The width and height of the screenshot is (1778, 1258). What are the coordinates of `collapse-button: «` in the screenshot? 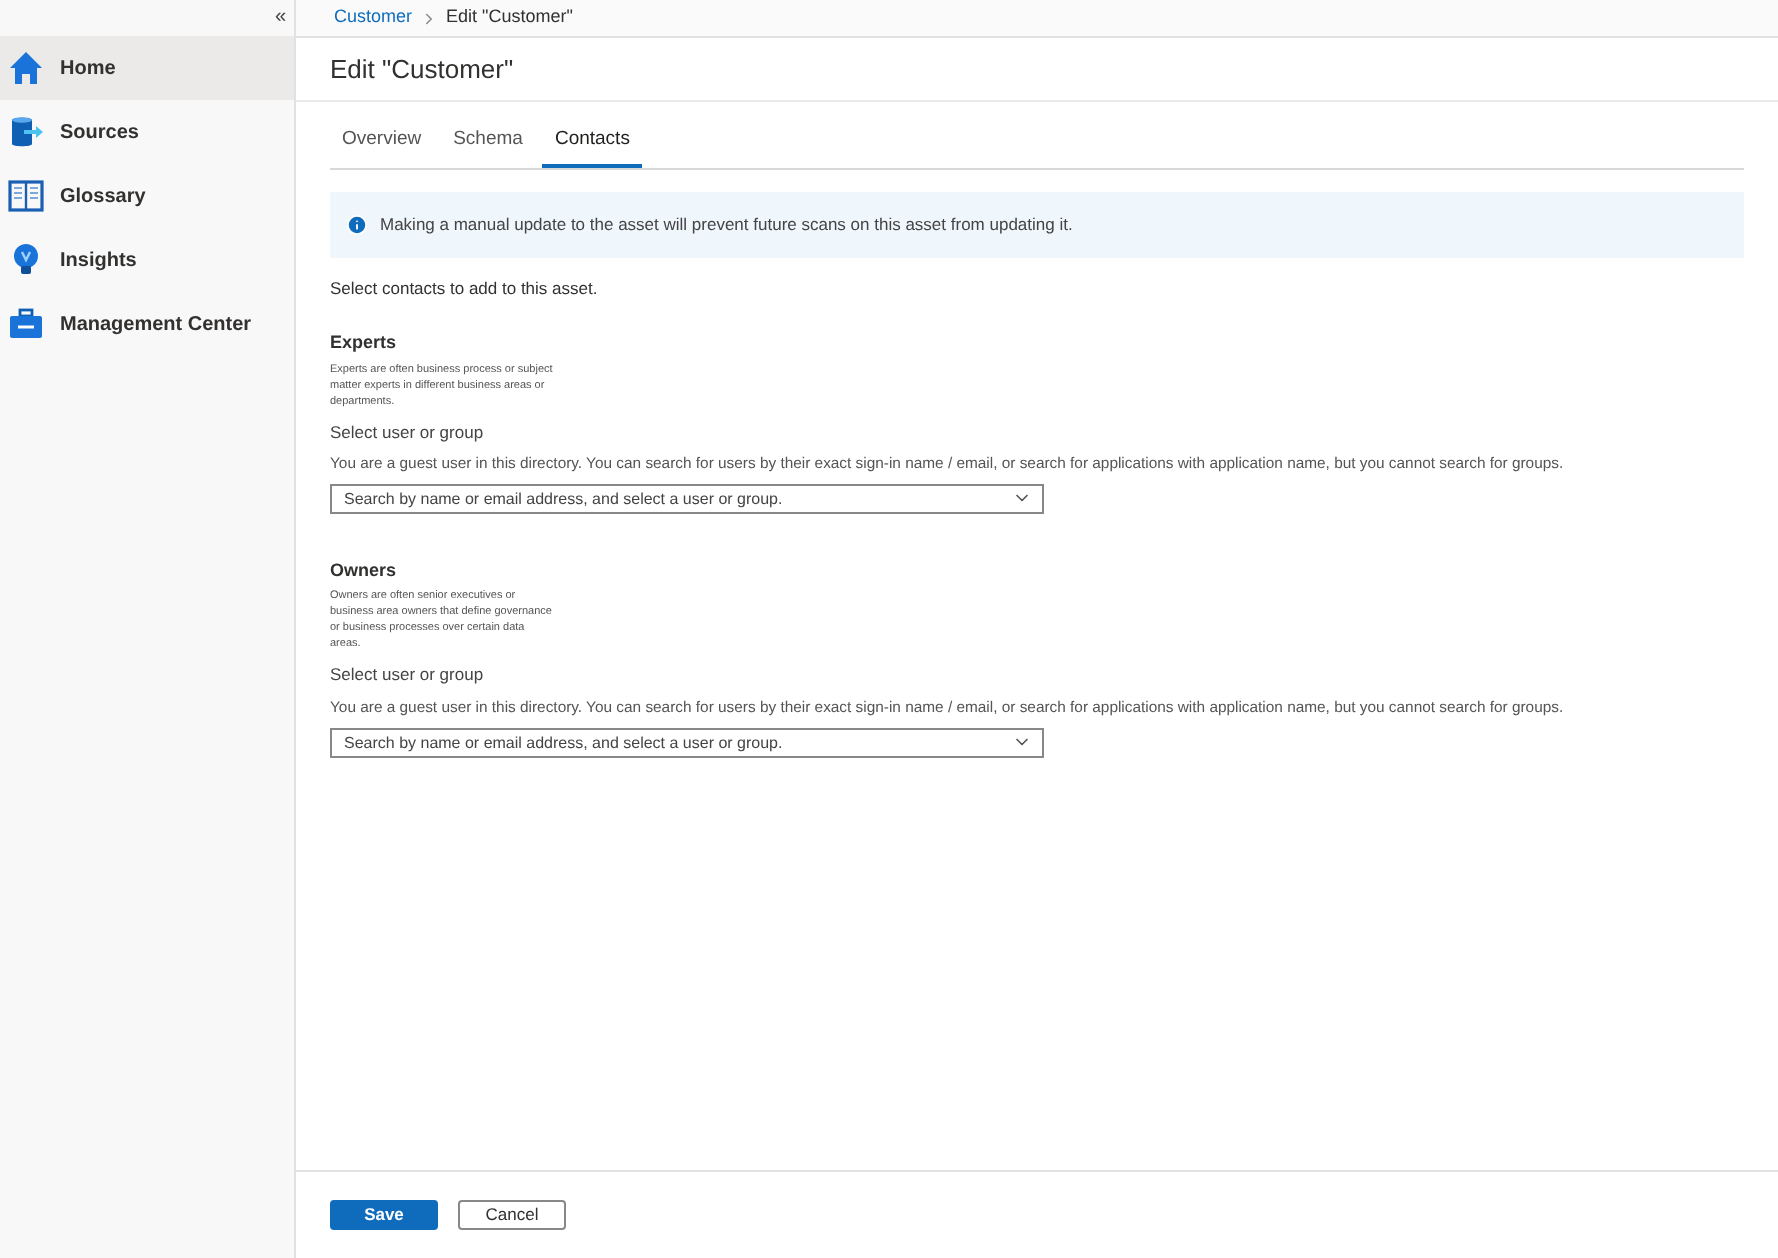 It's located at (280, 18).